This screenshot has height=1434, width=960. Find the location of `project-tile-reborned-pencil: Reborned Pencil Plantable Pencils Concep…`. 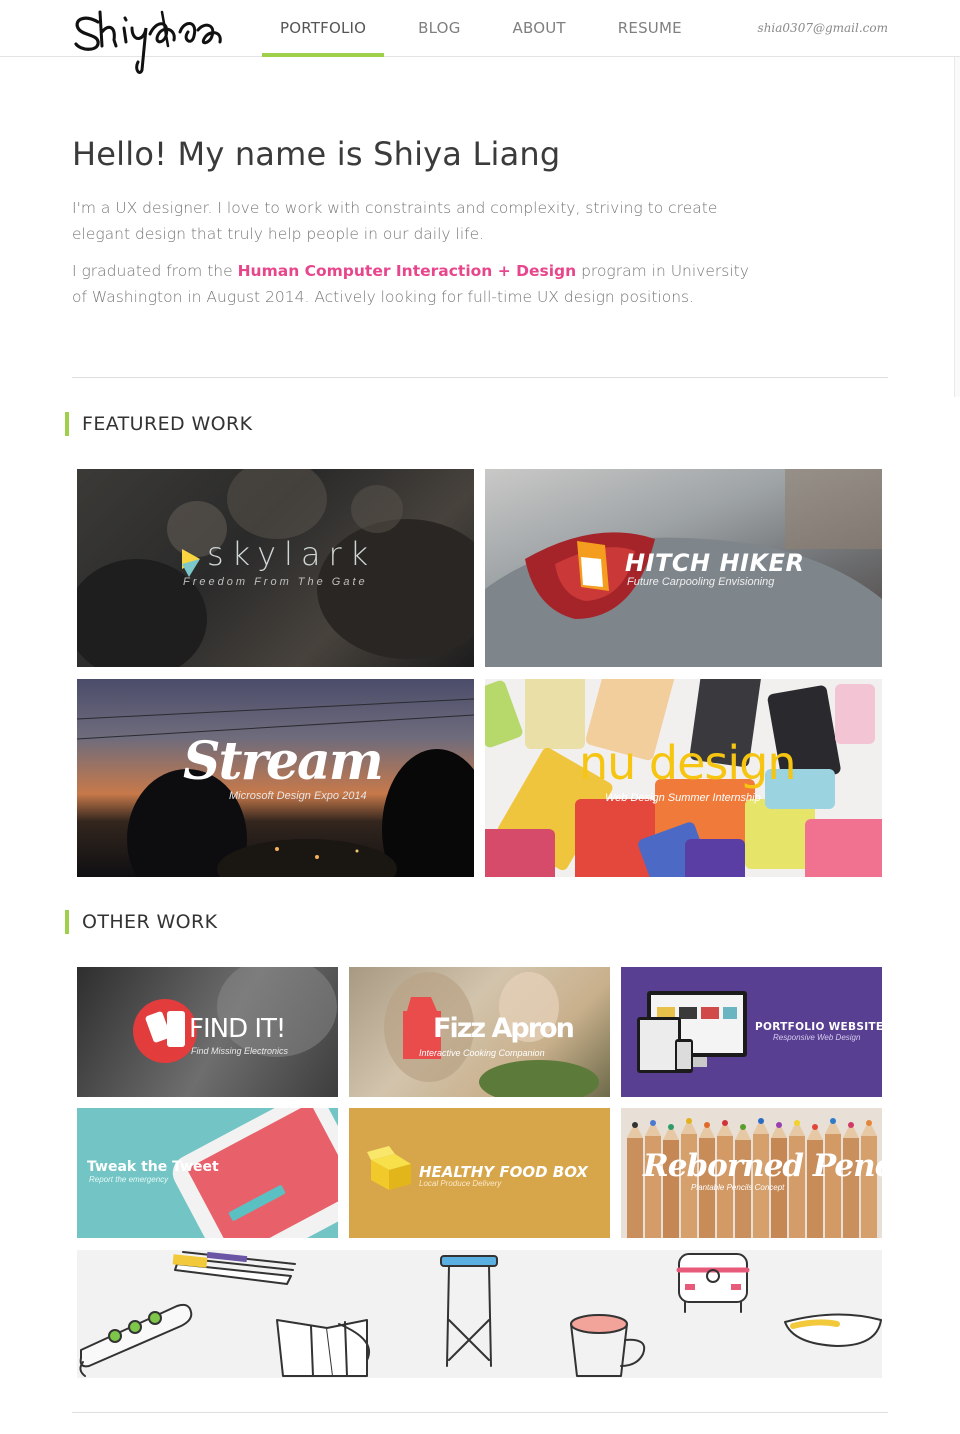

project-tile-reborned-pencil: Reborned Pencil Plantable Pencils Concep… is located at coordinates (751, 1173).